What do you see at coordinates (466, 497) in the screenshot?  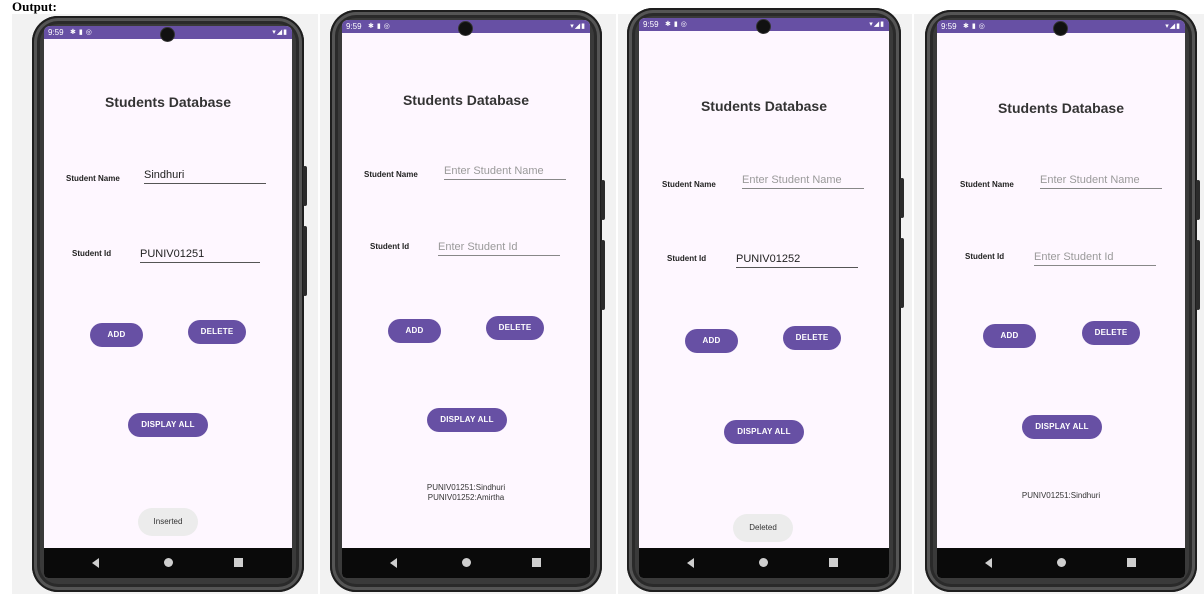 I see `result-item: PUNIV01252:Amirtha` at bounding box center [466, 497].